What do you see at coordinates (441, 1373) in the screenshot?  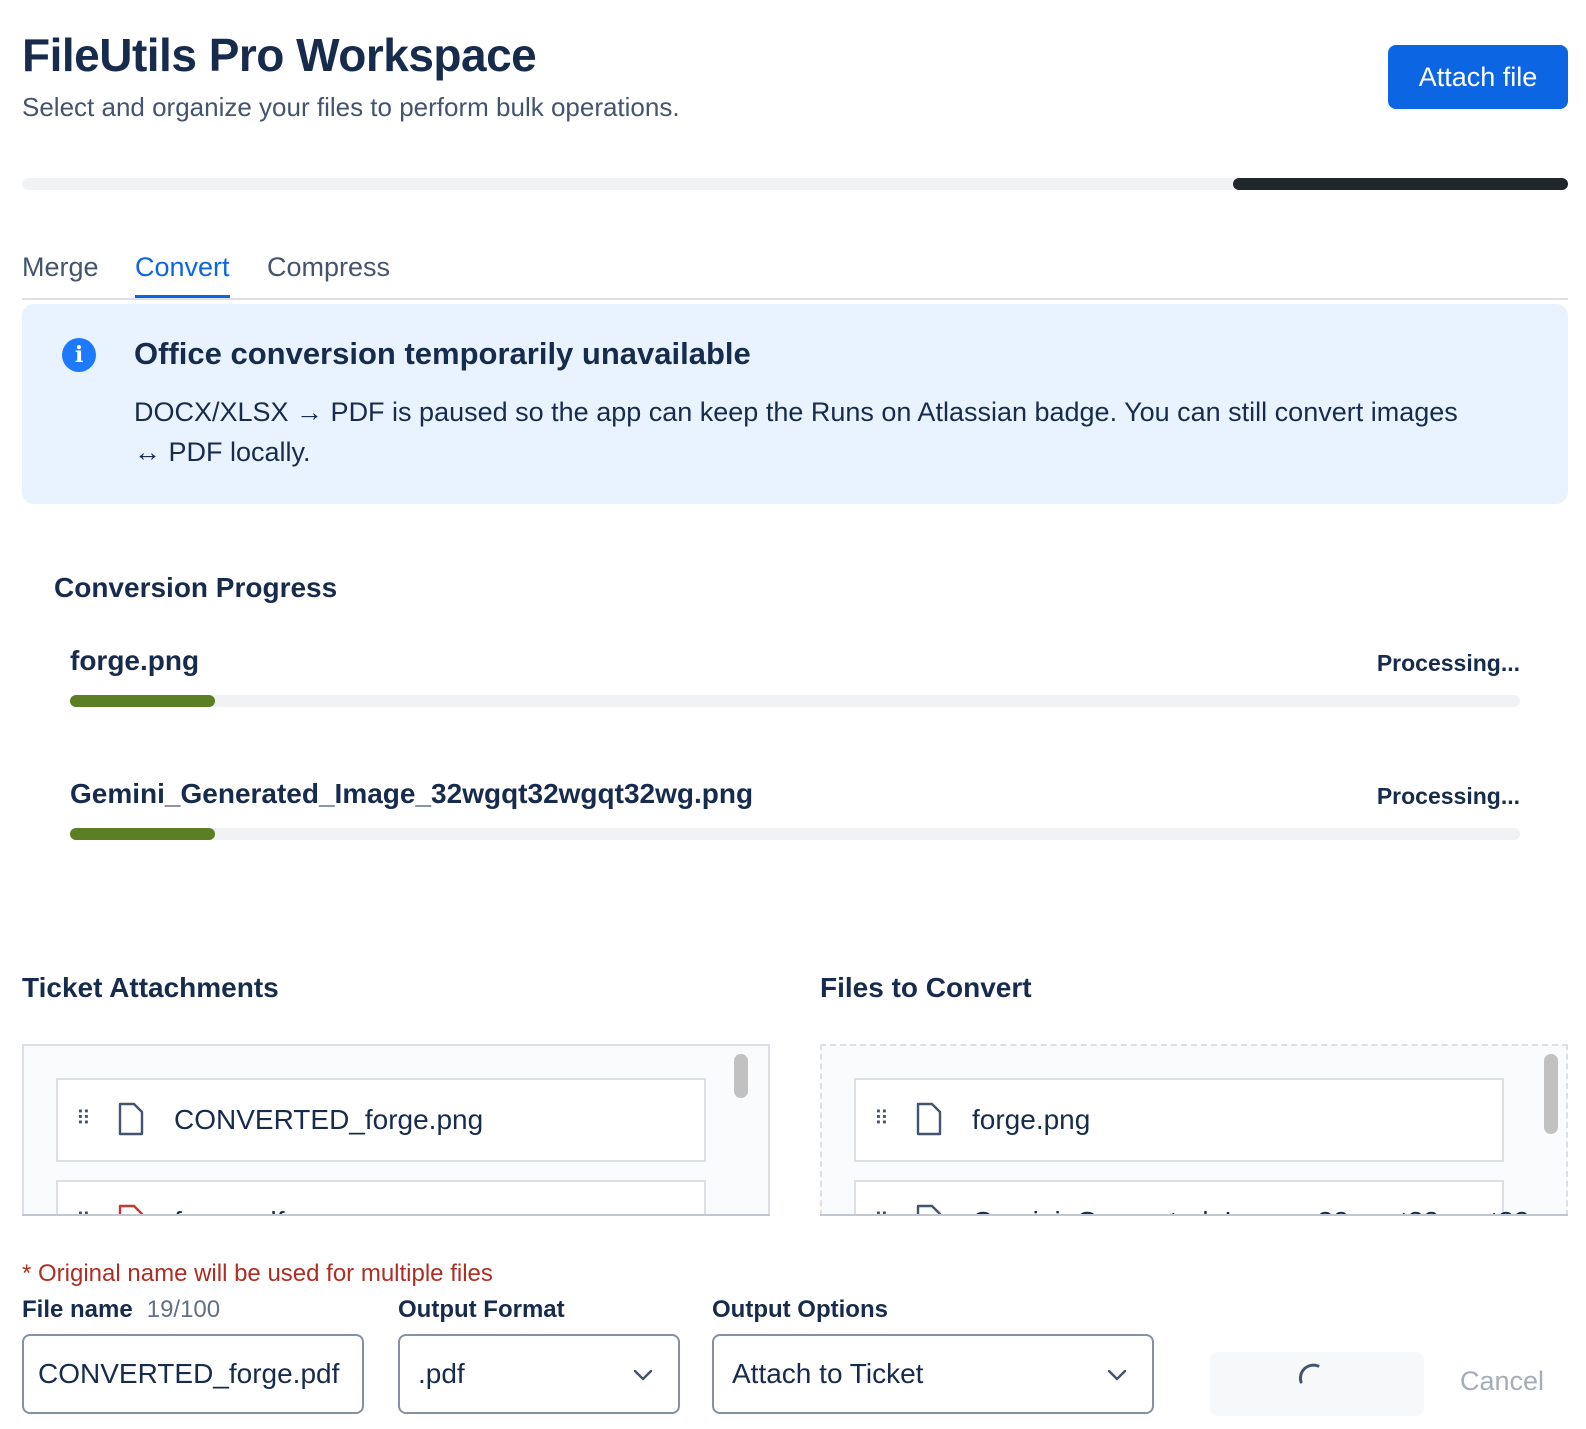 I see `output-format-value: .pdf` at bounding box center [441, 1373].